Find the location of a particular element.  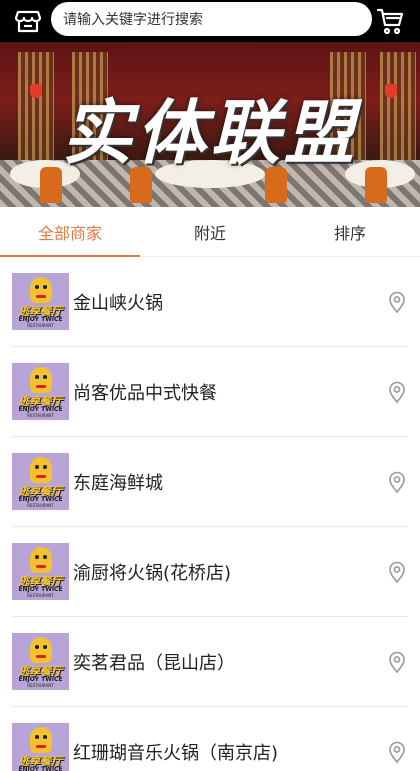

merchant-item: 逃享餐厅 ENJOY TWICE RESTAURANT 尚客优品中式快餐 is located at coordinates (210, 392).